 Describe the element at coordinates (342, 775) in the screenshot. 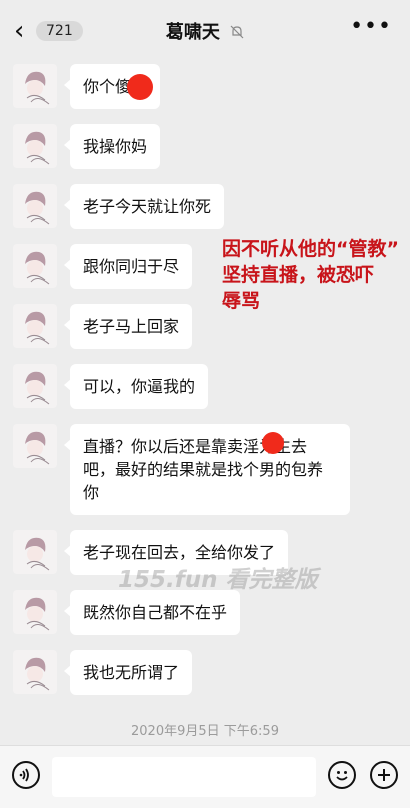

I see `emoji-icon` at that location.